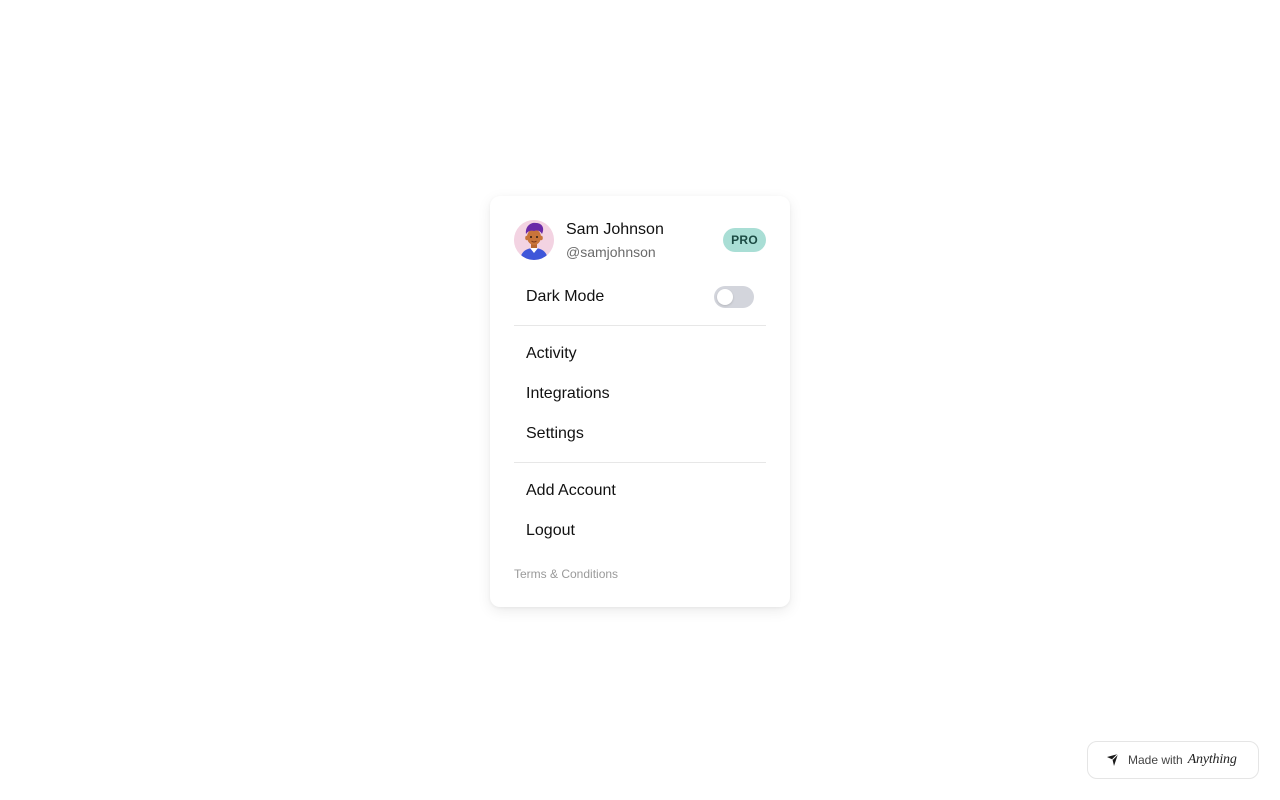 The height and width of the screenshot is (800, 1280). Describe the element at coordinates (550, 530) in the screenshot. I see `menu-item-label: Logout` at that location.